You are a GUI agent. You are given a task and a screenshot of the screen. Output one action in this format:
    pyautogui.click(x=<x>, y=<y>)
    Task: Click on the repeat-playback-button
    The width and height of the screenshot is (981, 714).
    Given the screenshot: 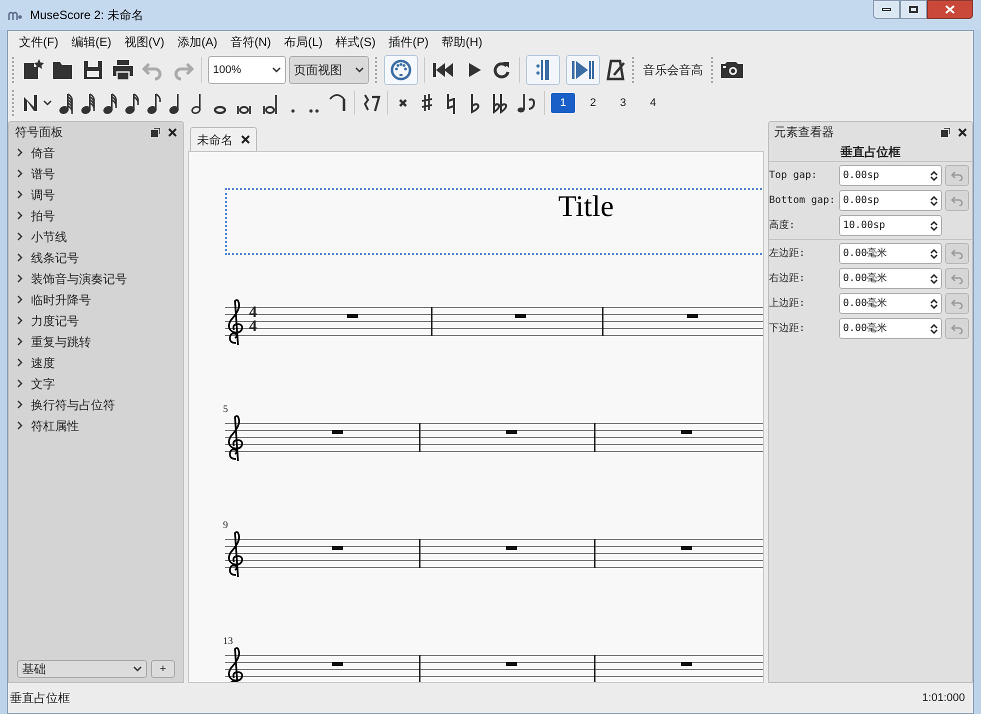 What is the action you would take?
    pyautogui.click(x=543, y=70)
    